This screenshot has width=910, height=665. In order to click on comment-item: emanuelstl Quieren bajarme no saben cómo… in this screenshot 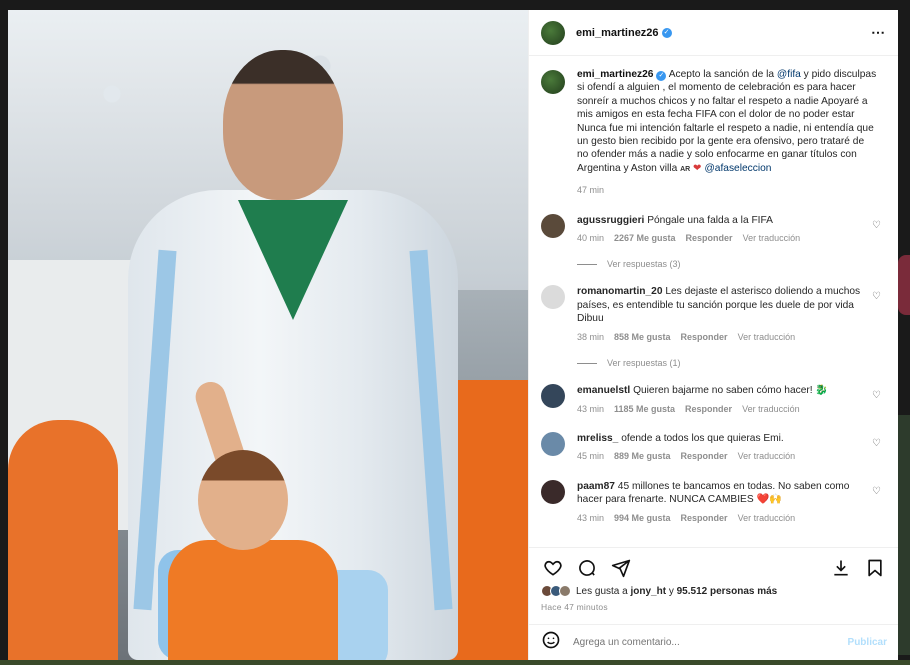, I will do `click(714, 400)`.